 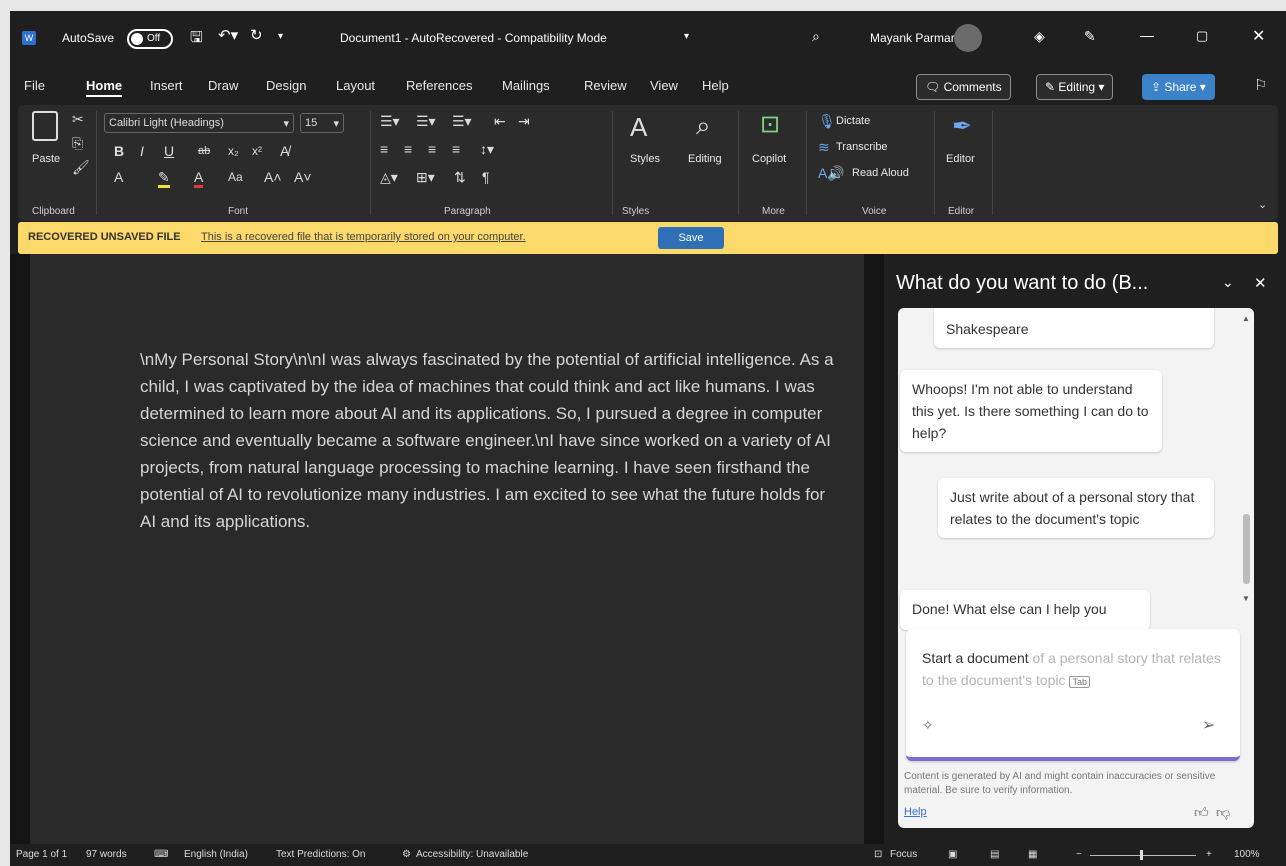 I want to click on styles-button: Styles, so click(x=645, y=159).